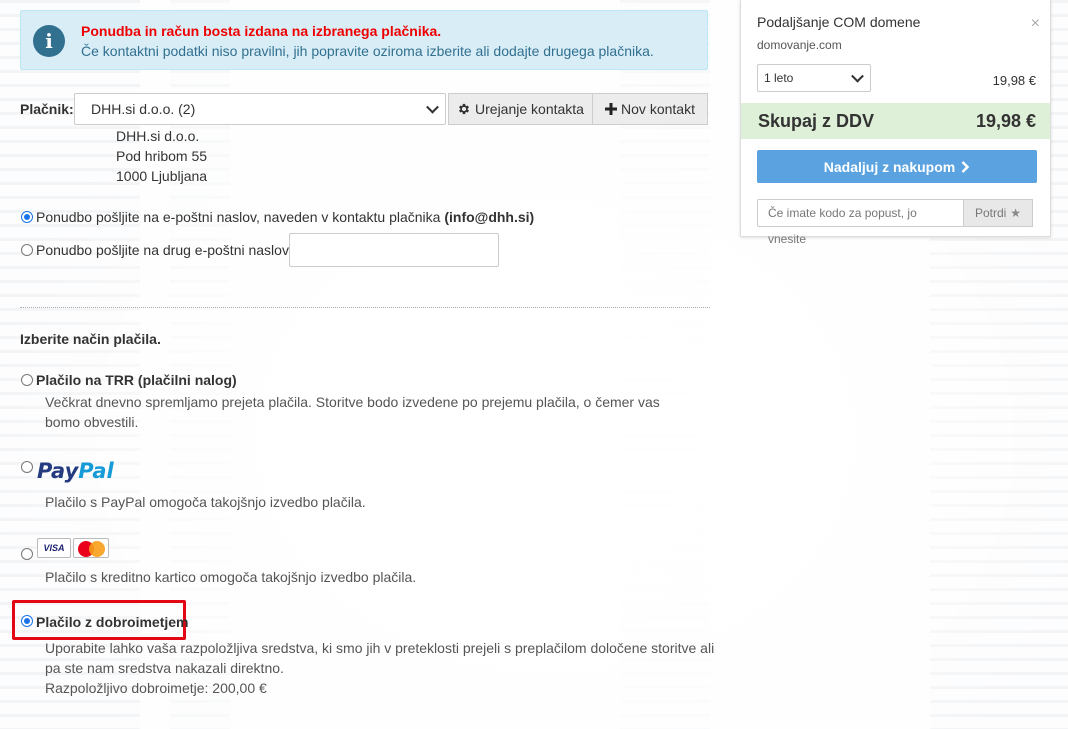 This screenshot has height=729, width=1068. Describe the element at coordinates (54, 548) in the screenshot. I see `visa-logo: VISA` at that location.